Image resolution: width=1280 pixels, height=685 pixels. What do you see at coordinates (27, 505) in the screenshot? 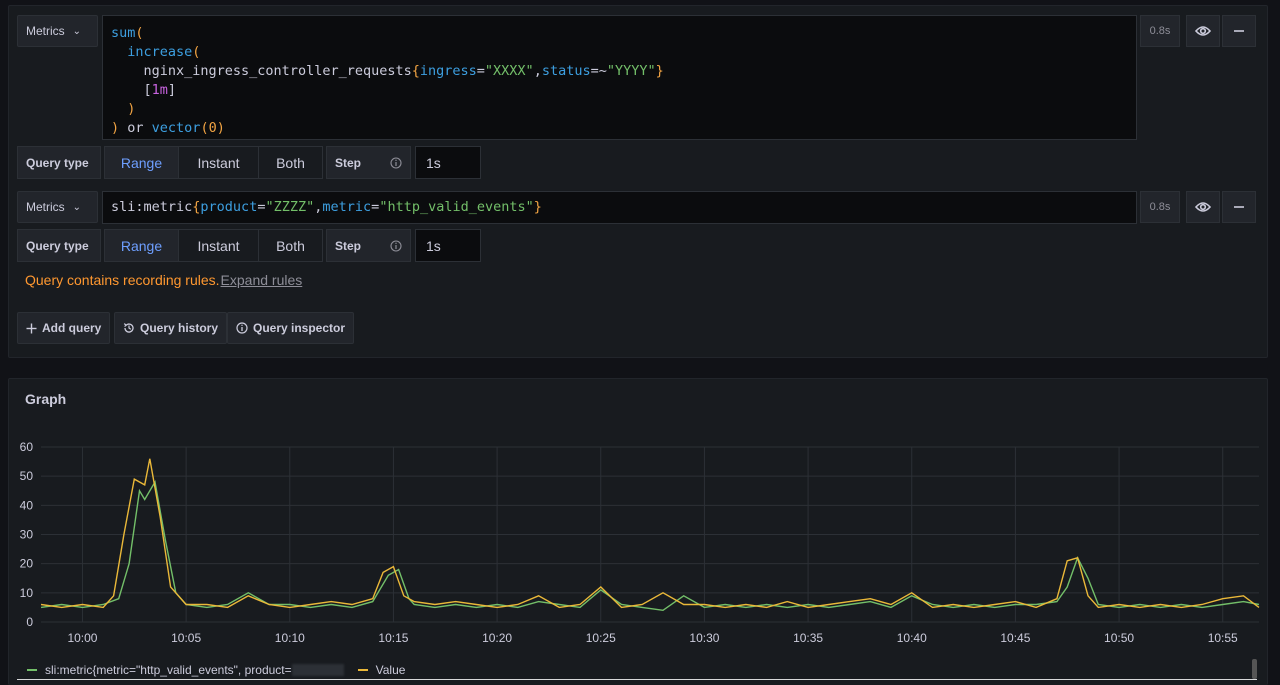
I see `y-tick-label: 40` at bounding box center [27, 505].